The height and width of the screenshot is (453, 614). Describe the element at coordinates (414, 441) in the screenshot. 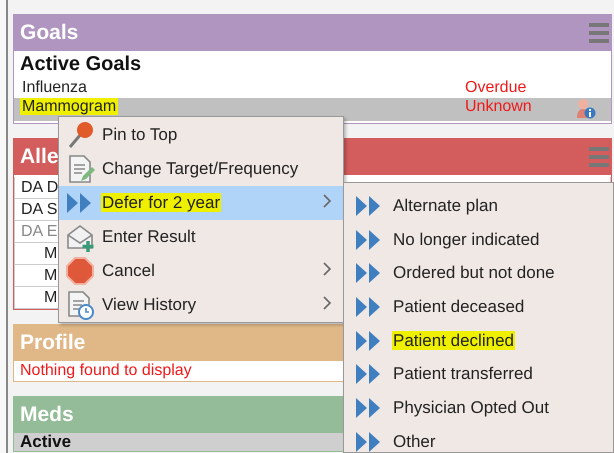

I see `menu-label: Other` at that location.